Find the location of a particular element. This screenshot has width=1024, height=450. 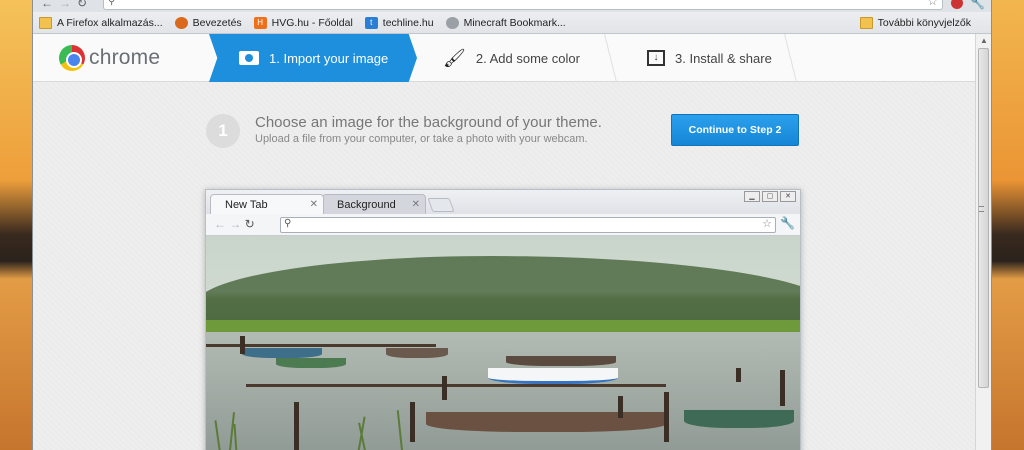

new-tab-icon is located at coordinates (441, 205).